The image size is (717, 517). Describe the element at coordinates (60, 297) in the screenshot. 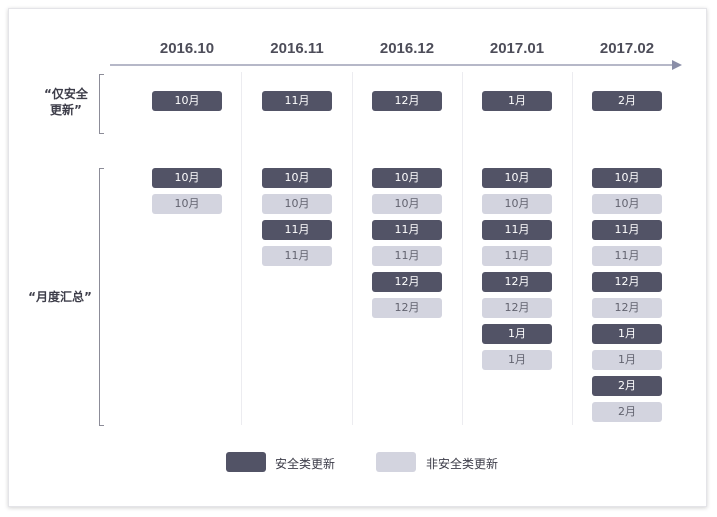

I see `monthly-rollup-row-label: “月度汇总”` at that location.